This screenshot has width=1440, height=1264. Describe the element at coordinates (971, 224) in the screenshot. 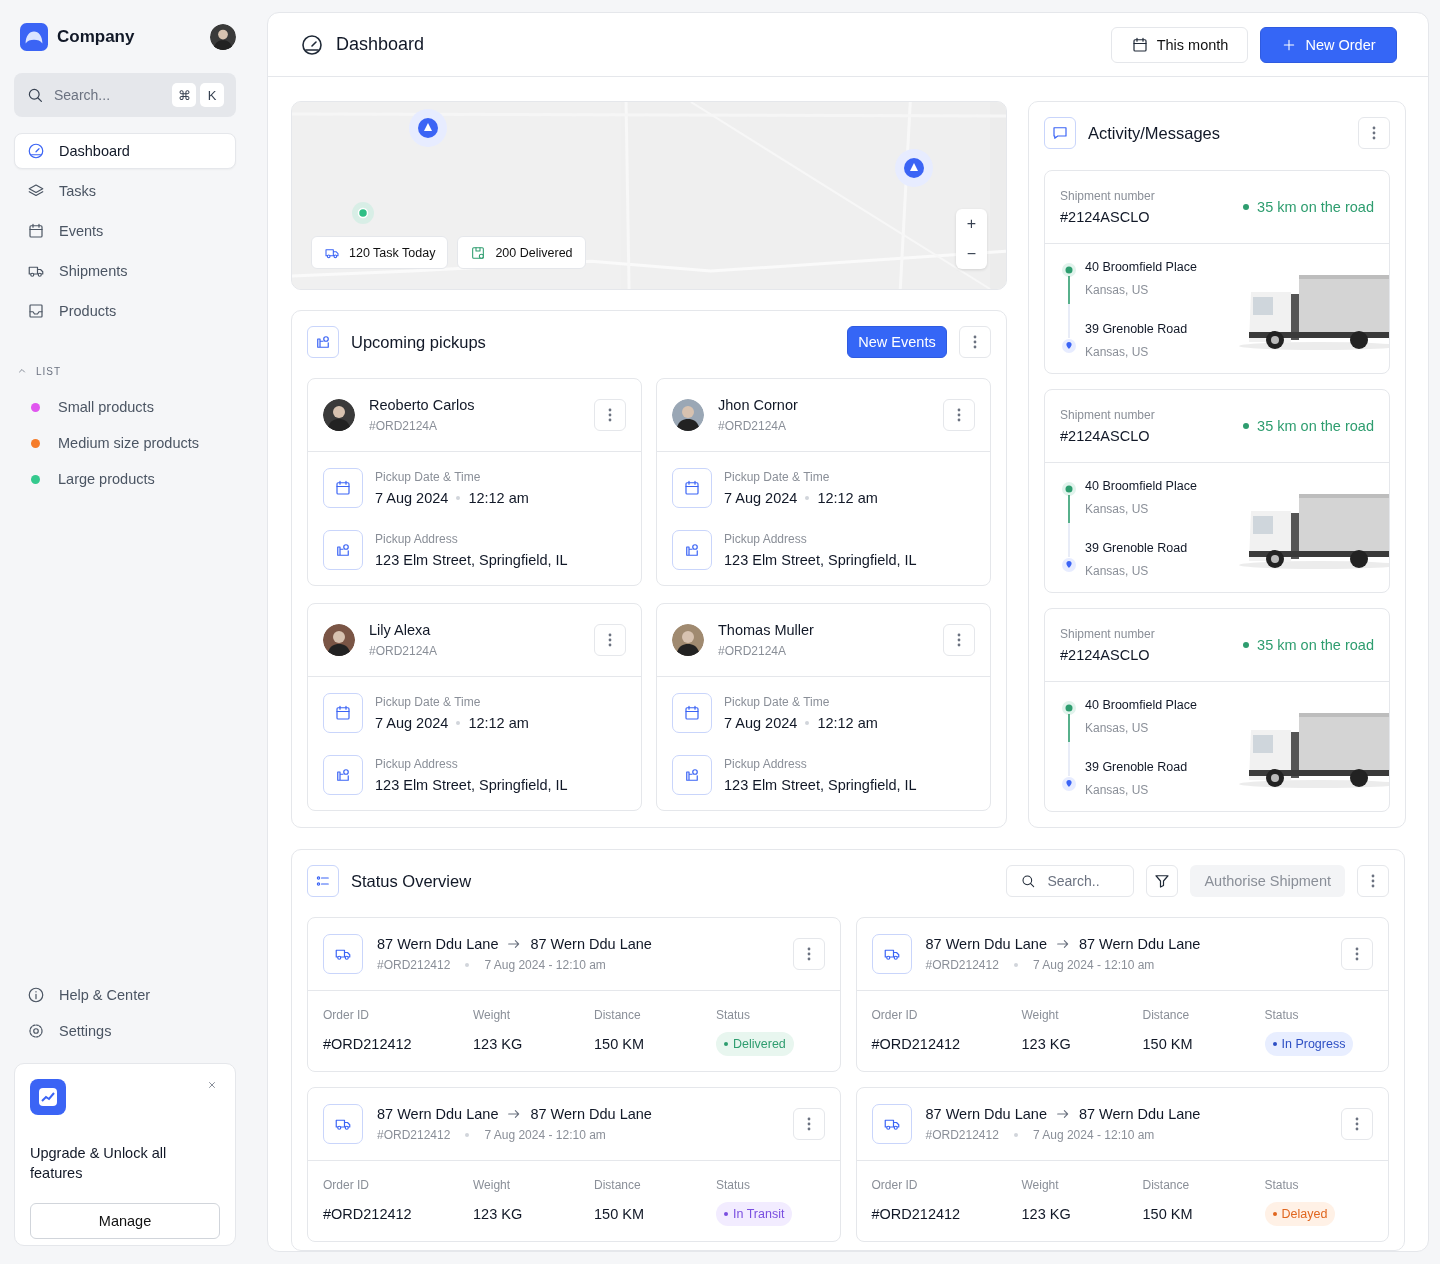

I see `zoom-in-button: +` at that location.